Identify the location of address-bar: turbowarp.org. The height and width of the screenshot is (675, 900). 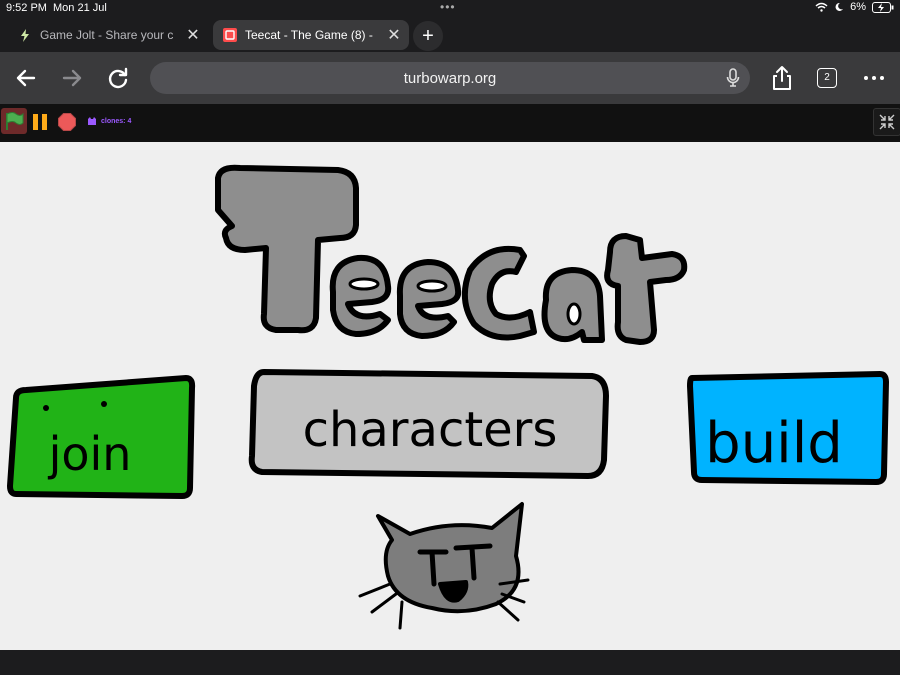
(450, 78).